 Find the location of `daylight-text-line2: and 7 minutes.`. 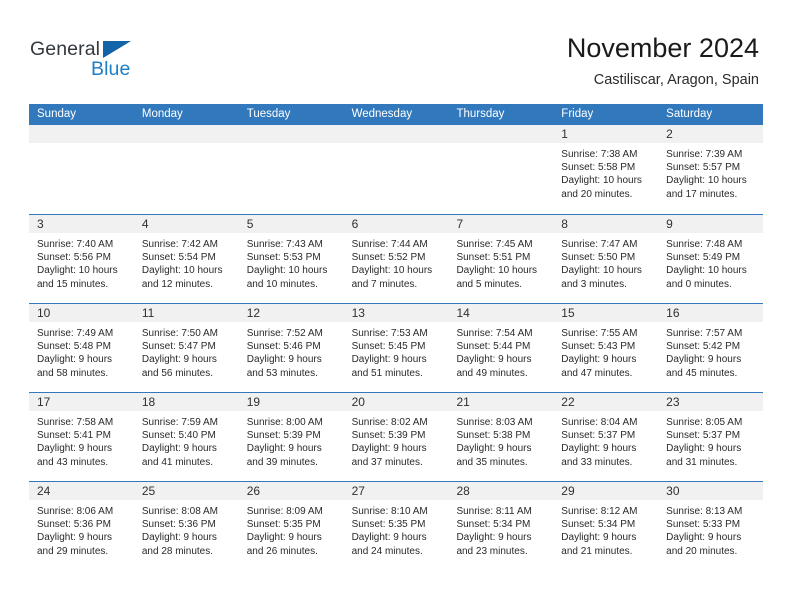

daylight-text-line2: and 7 minutes. is located at coordinates (384, 284).